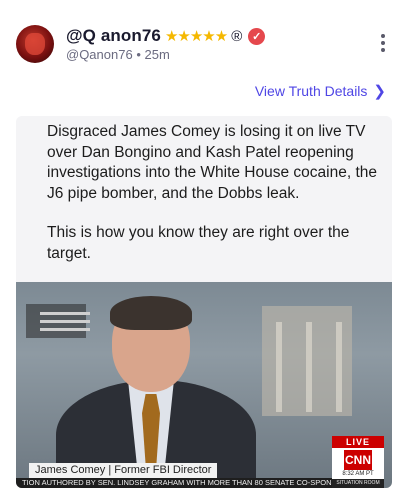 The width and height of the screenshot is (408, 500). What do you see at coordinates (196, 36) in the screenshot?
I see `star-badges: ★★★★★` at bounding box center [196, 36].